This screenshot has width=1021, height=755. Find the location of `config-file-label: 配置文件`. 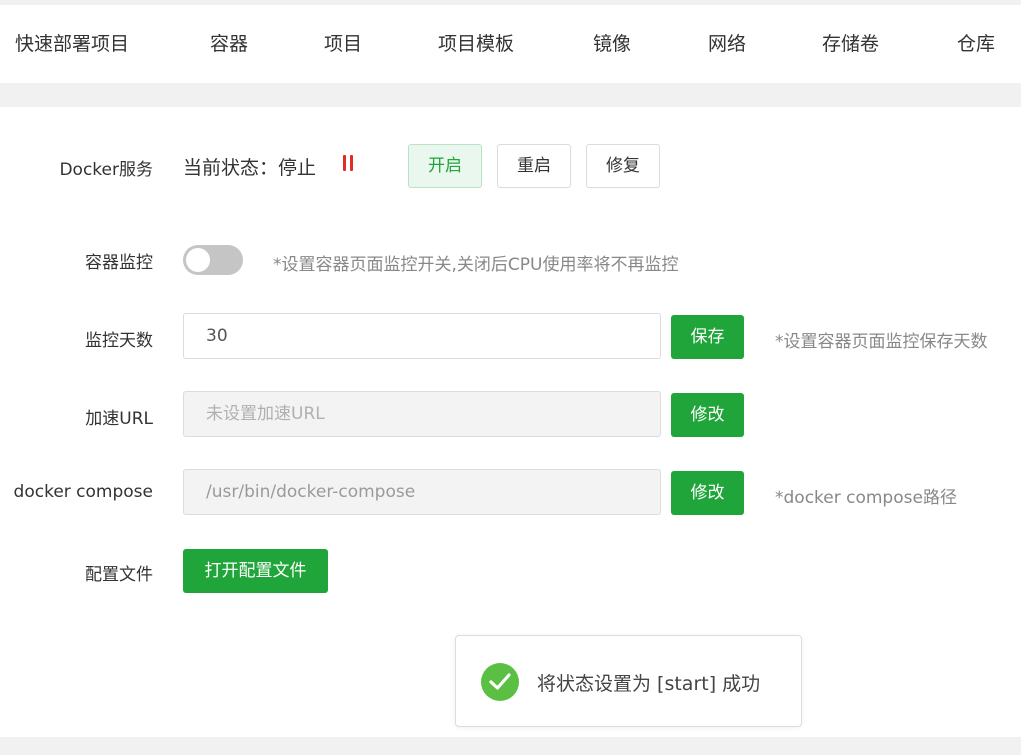

config-file-label: 配置文件 is located at coordinates (119, 575).